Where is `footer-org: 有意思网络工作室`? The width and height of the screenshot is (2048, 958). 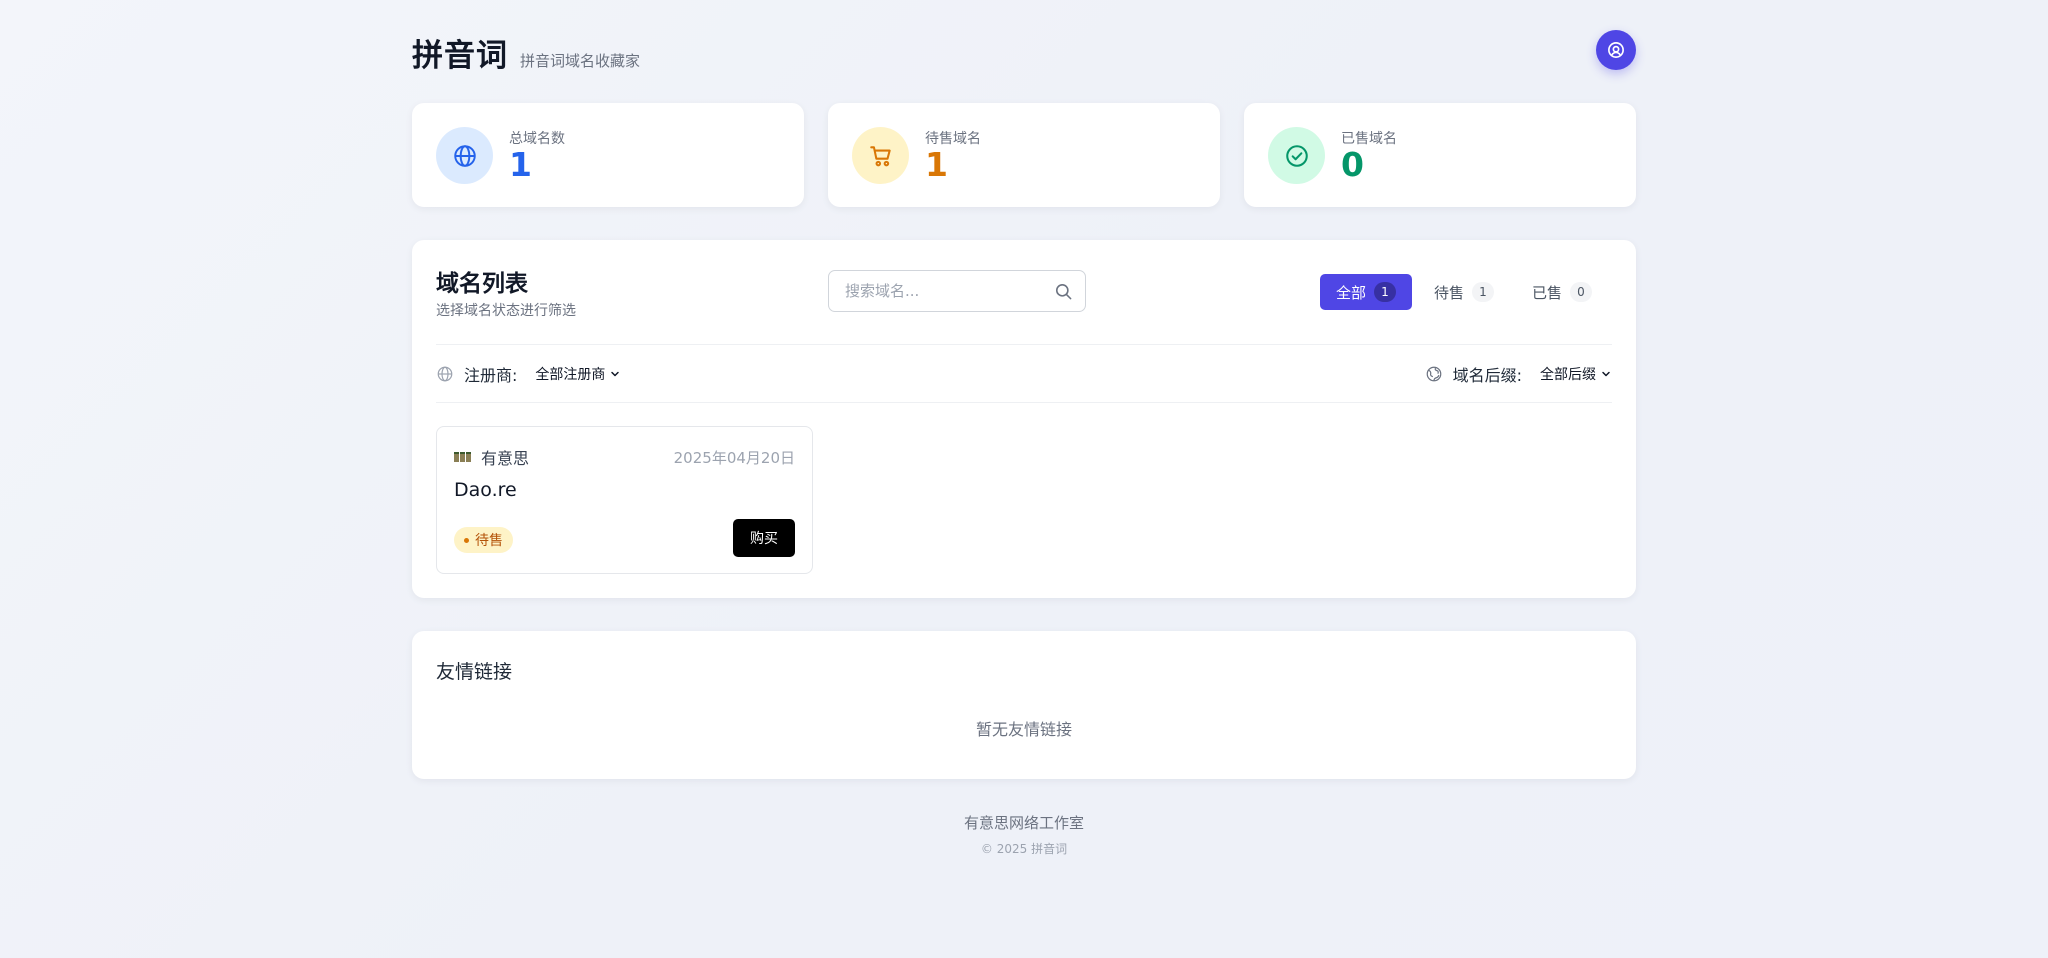
footer-org: 有意思网络工作室 is located at coordinates (1023, 823).